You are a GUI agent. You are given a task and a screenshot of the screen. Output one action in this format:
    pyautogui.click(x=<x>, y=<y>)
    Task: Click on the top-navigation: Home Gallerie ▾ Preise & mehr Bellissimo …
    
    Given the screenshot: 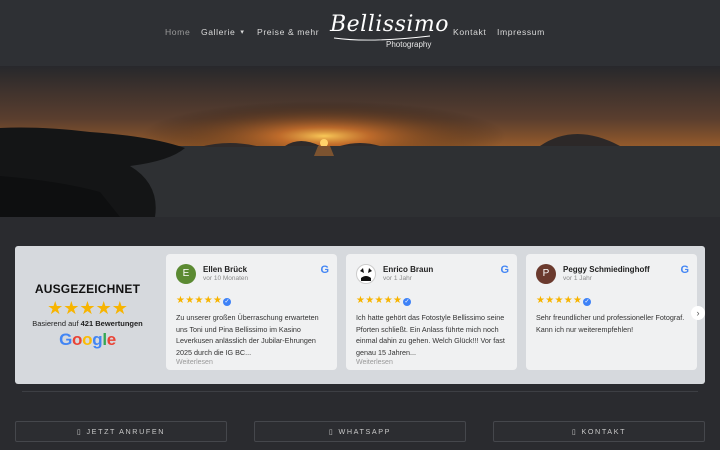 What is the action you would take?
    pyautogui.click(x=360, y=33)
    